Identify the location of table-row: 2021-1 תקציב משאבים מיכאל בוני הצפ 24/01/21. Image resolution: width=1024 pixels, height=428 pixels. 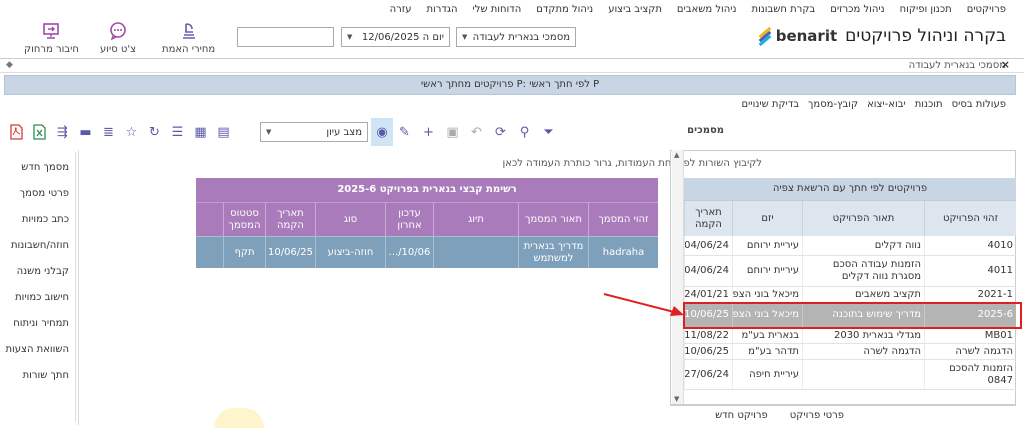
(850, 295).